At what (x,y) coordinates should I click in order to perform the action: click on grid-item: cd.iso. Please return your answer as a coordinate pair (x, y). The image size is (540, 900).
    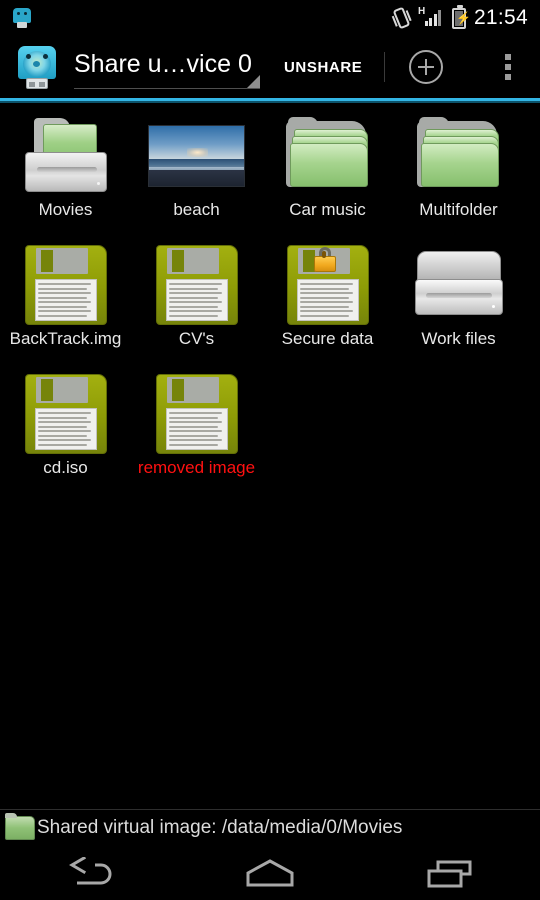
    Looking at the image, I should click on (65, 434).